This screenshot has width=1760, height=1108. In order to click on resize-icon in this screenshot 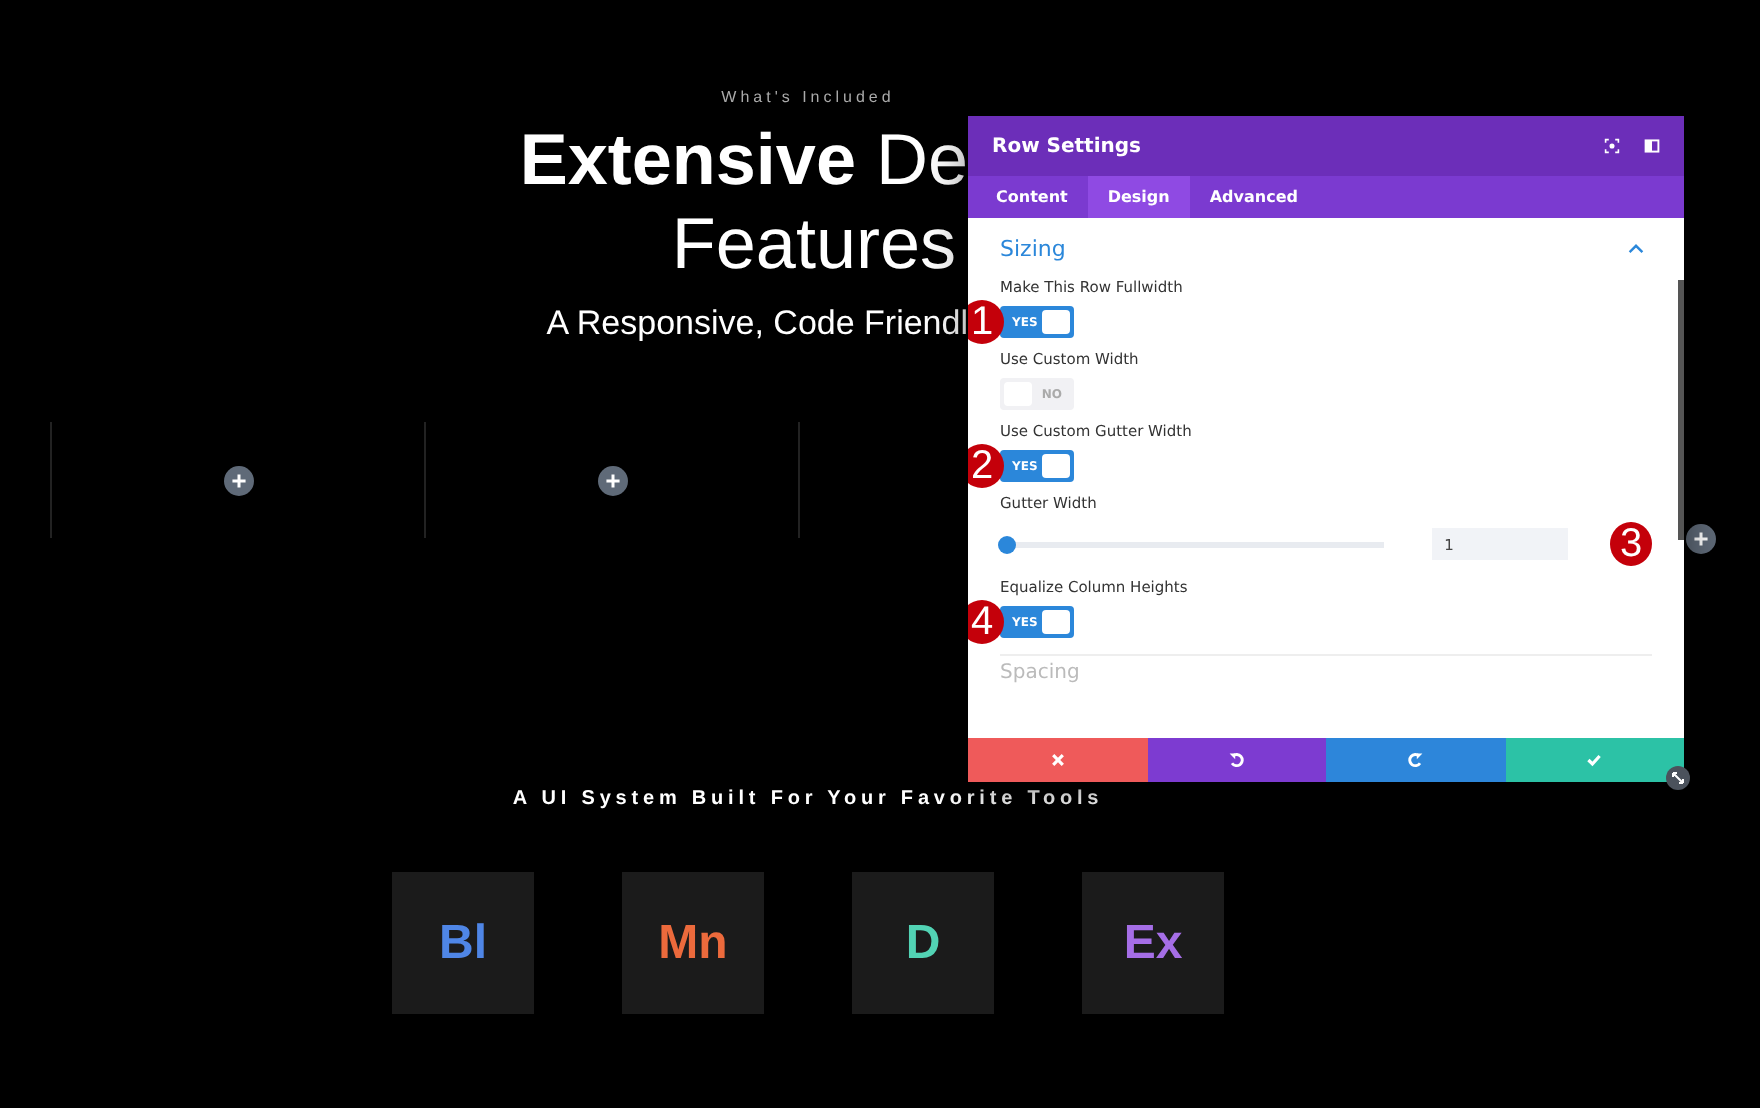, I will do `click(1678, 778)`.